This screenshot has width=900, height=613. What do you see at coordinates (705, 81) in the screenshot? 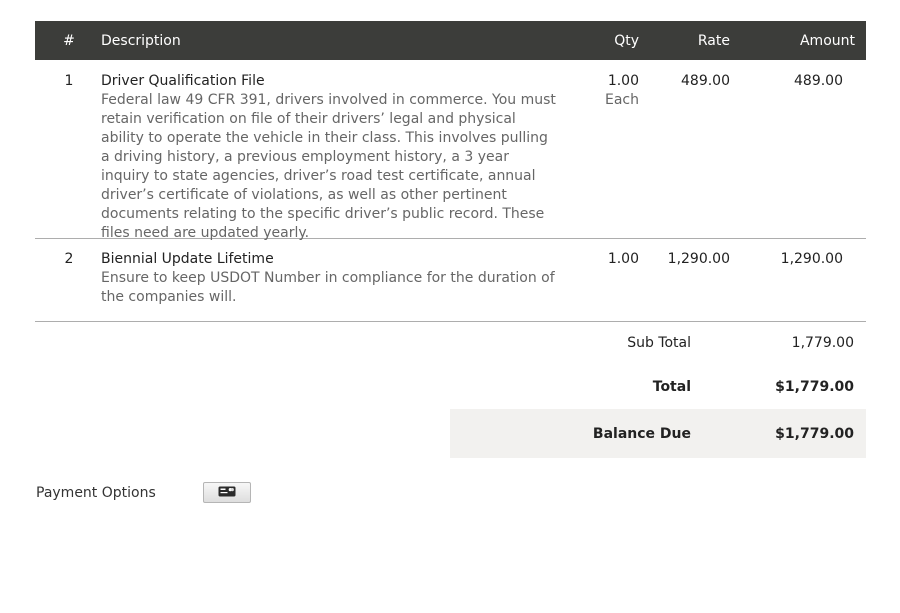
I see `item-rate: 489.00` at bounding box center [705, 81].